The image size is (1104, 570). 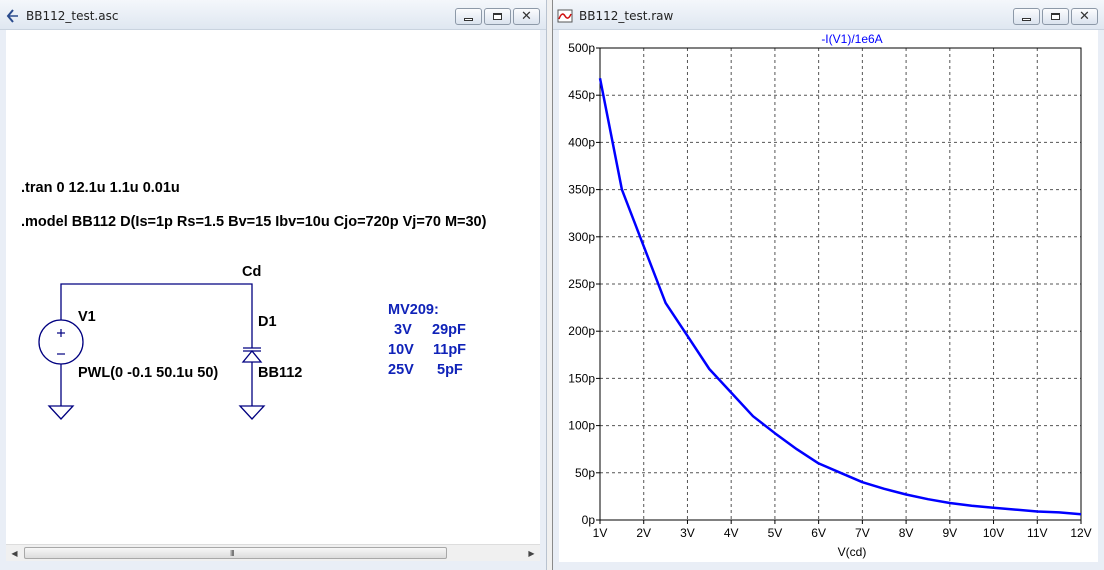 What do you see at coordinates (643, 533) in the screenshot?
I see `x-tick-label: 2V` at bounding box center [643, 533].